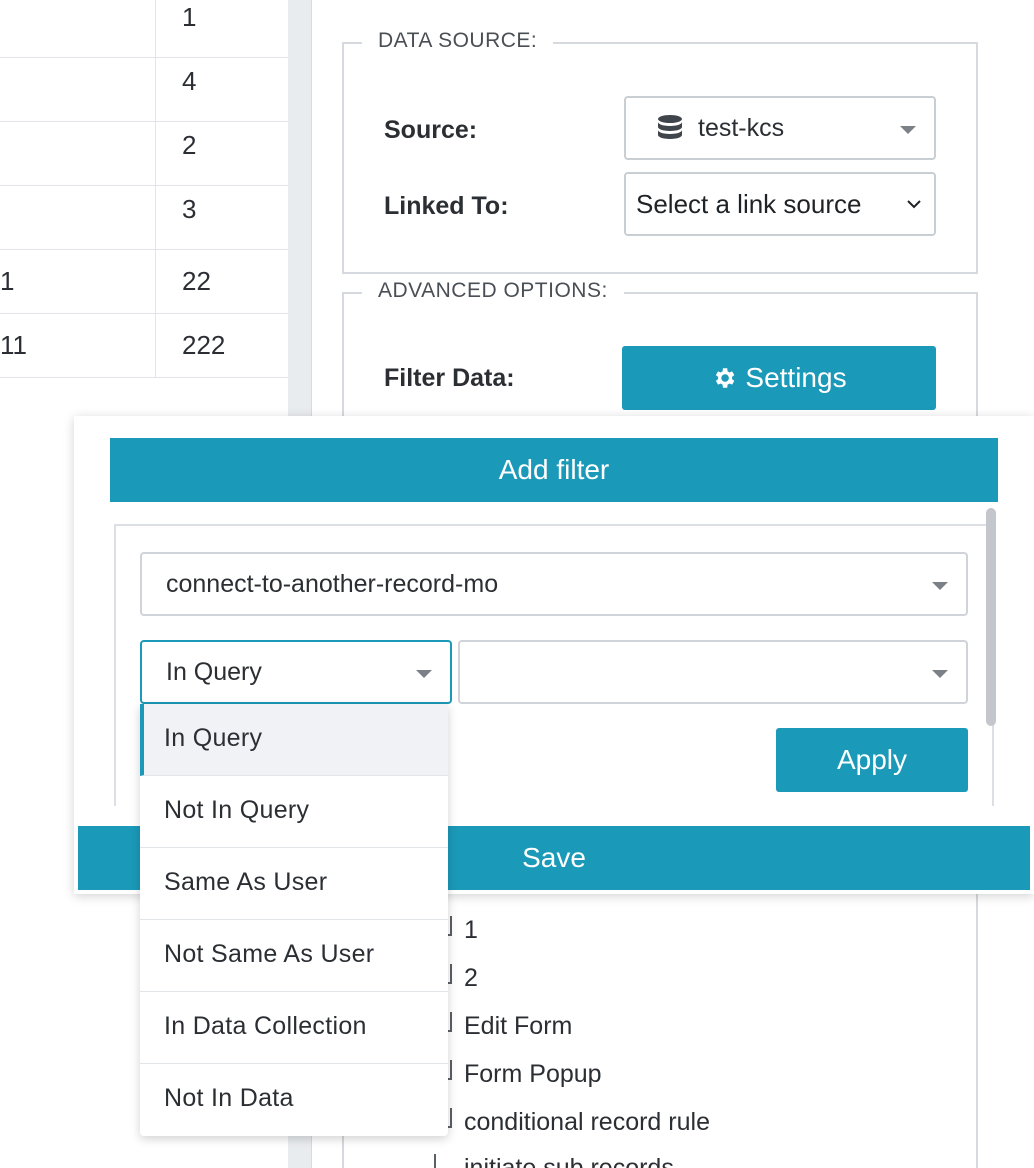 This screenshot has height=1168, width=1034. What do you see at coordinates (533, 1074) in the screenshot?
I see `tree-item: Form Popup` at bounding box center [533, 1074].